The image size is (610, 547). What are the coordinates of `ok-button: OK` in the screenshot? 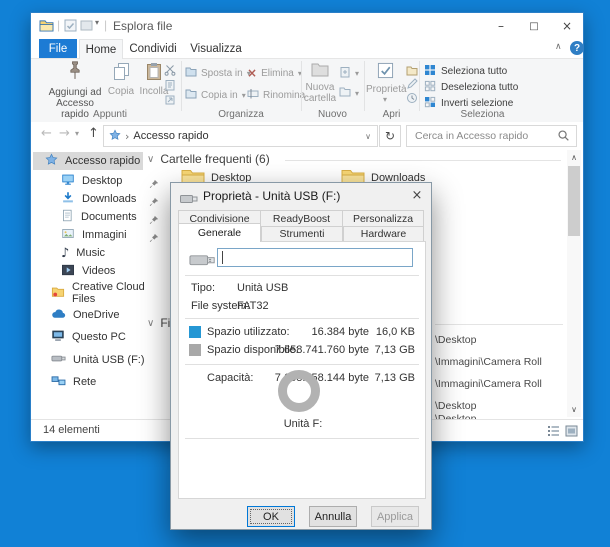 It's located at (271, 516).